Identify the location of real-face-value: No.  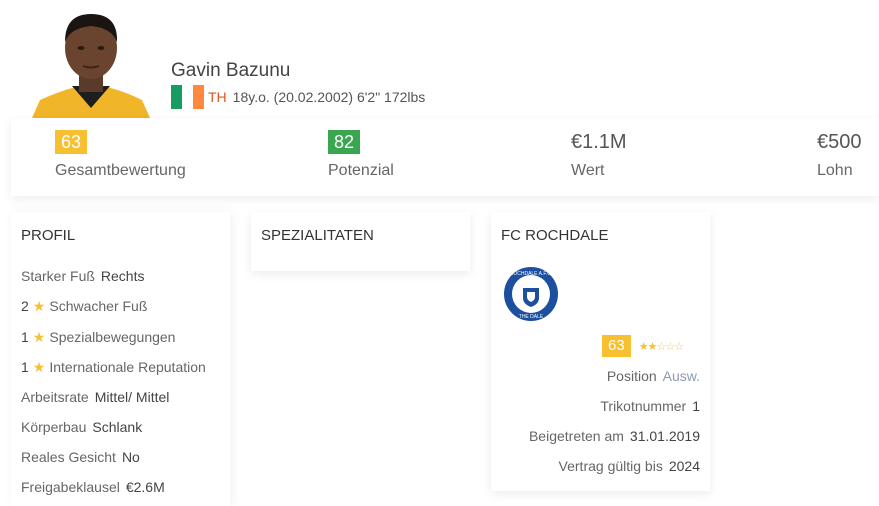
(130, 457).